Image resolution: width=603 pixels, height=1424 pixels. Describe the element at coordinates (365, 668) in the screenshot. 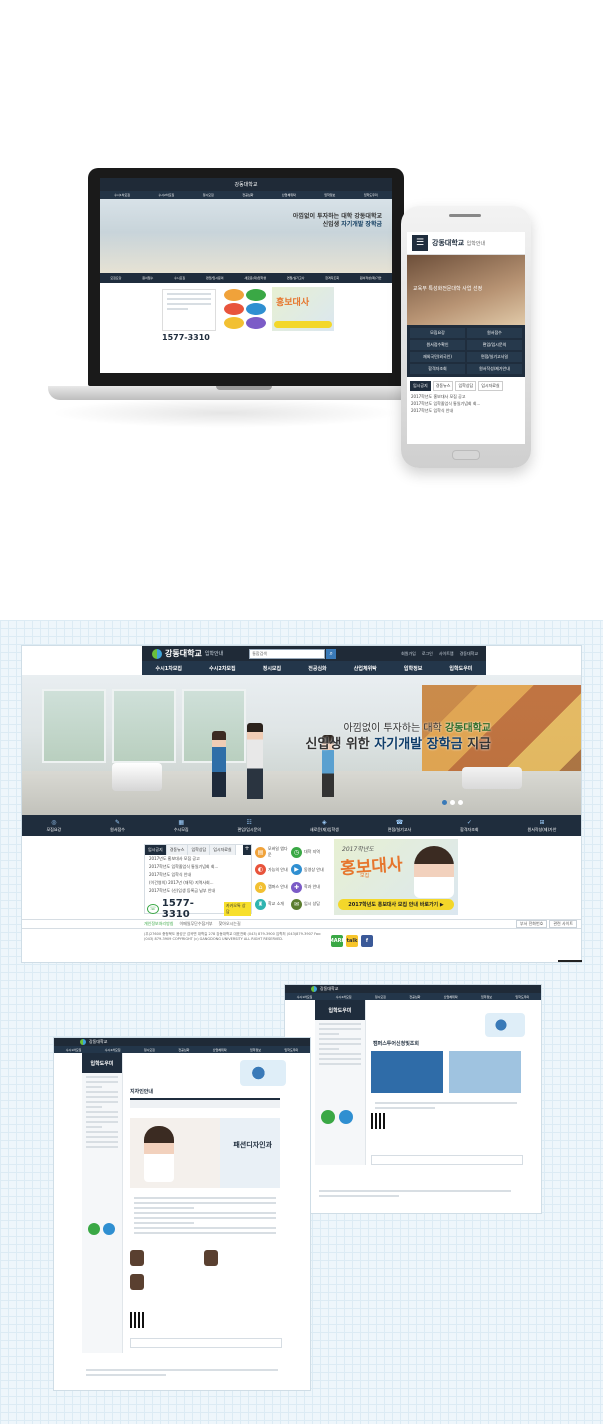

I see `menu-item: 산업체위탁` at that location.